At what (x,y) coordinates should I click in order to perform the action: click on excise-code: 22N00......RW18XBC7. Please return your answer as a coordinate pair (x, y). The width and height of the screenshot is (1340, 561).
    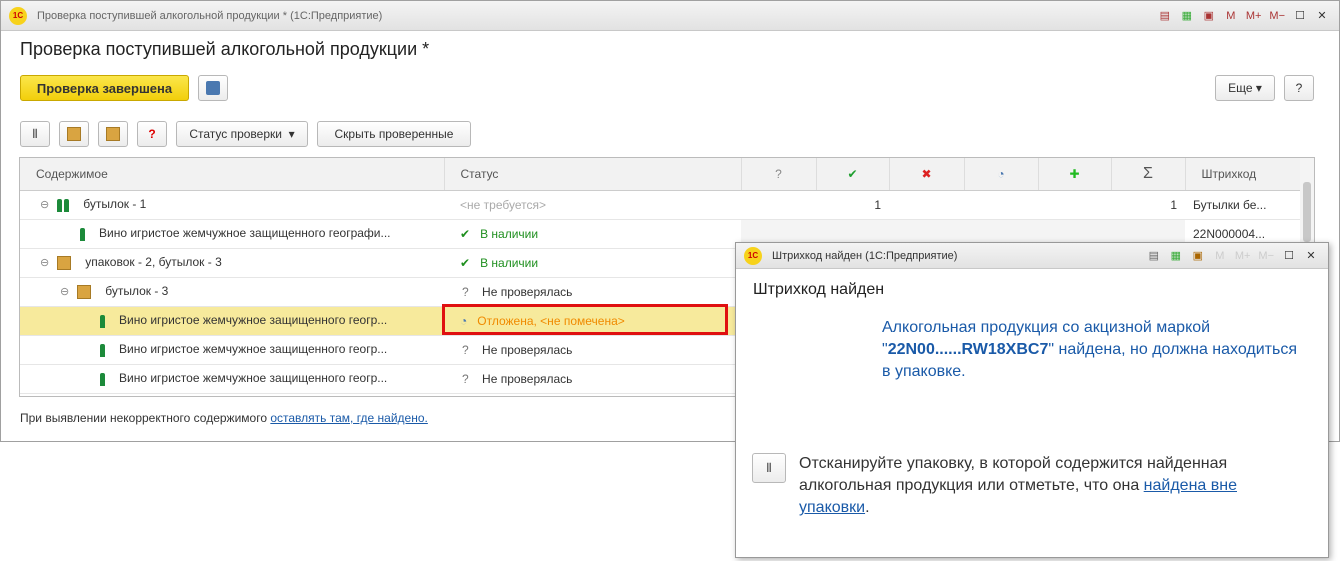
    Looking at the image, I should click on (968, 349).